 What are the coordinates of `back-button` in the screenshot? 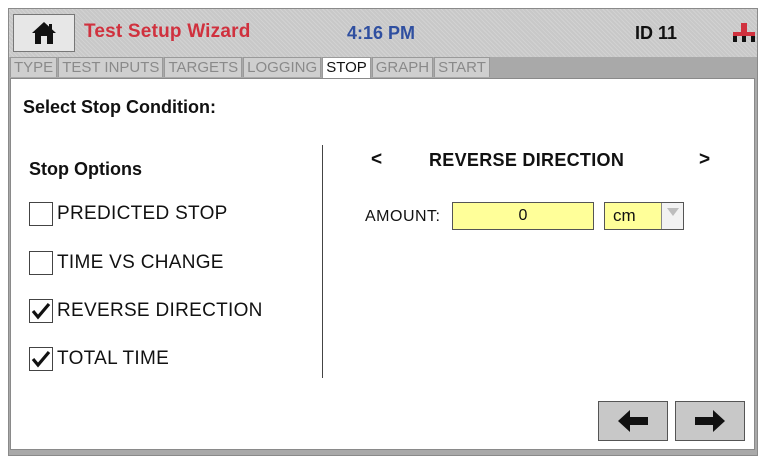 It's located at (633, 421).